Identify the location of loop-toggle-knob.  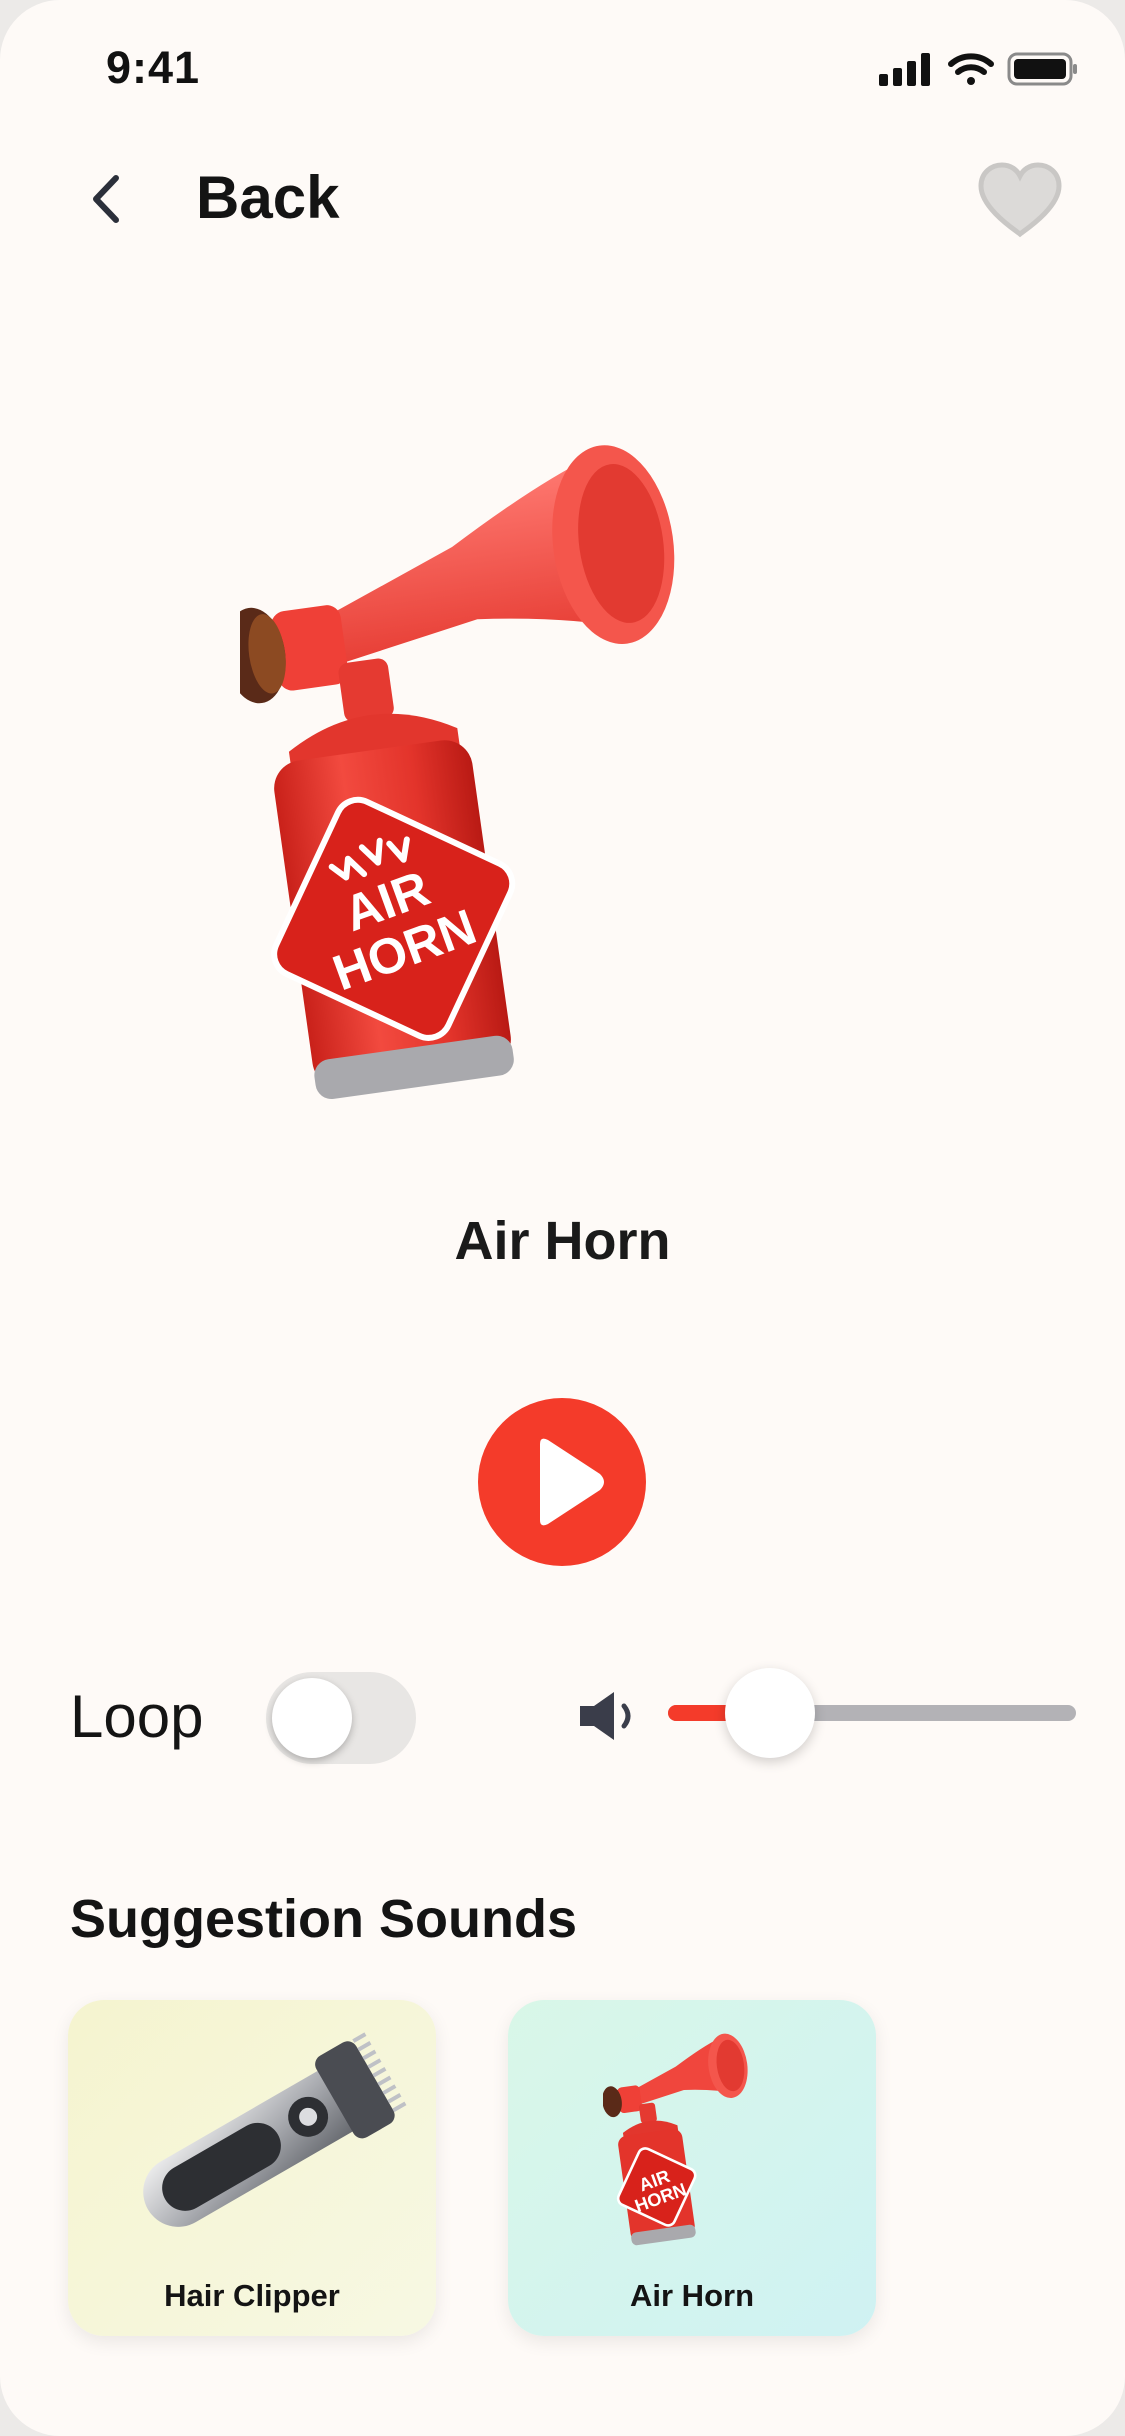
(312, 1718).